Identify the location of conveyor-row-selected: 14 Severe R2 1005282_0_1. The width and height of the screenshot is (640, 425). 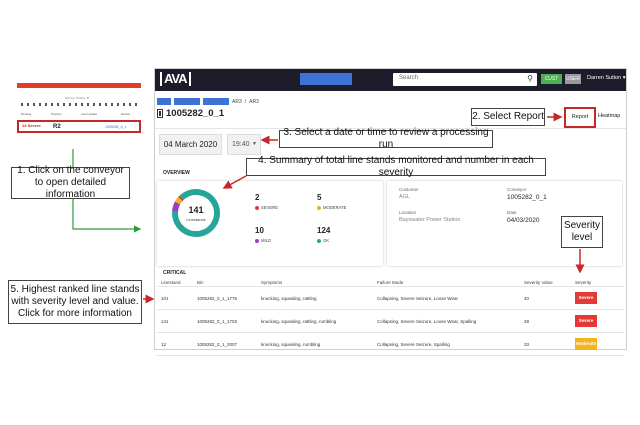
(79, 126).